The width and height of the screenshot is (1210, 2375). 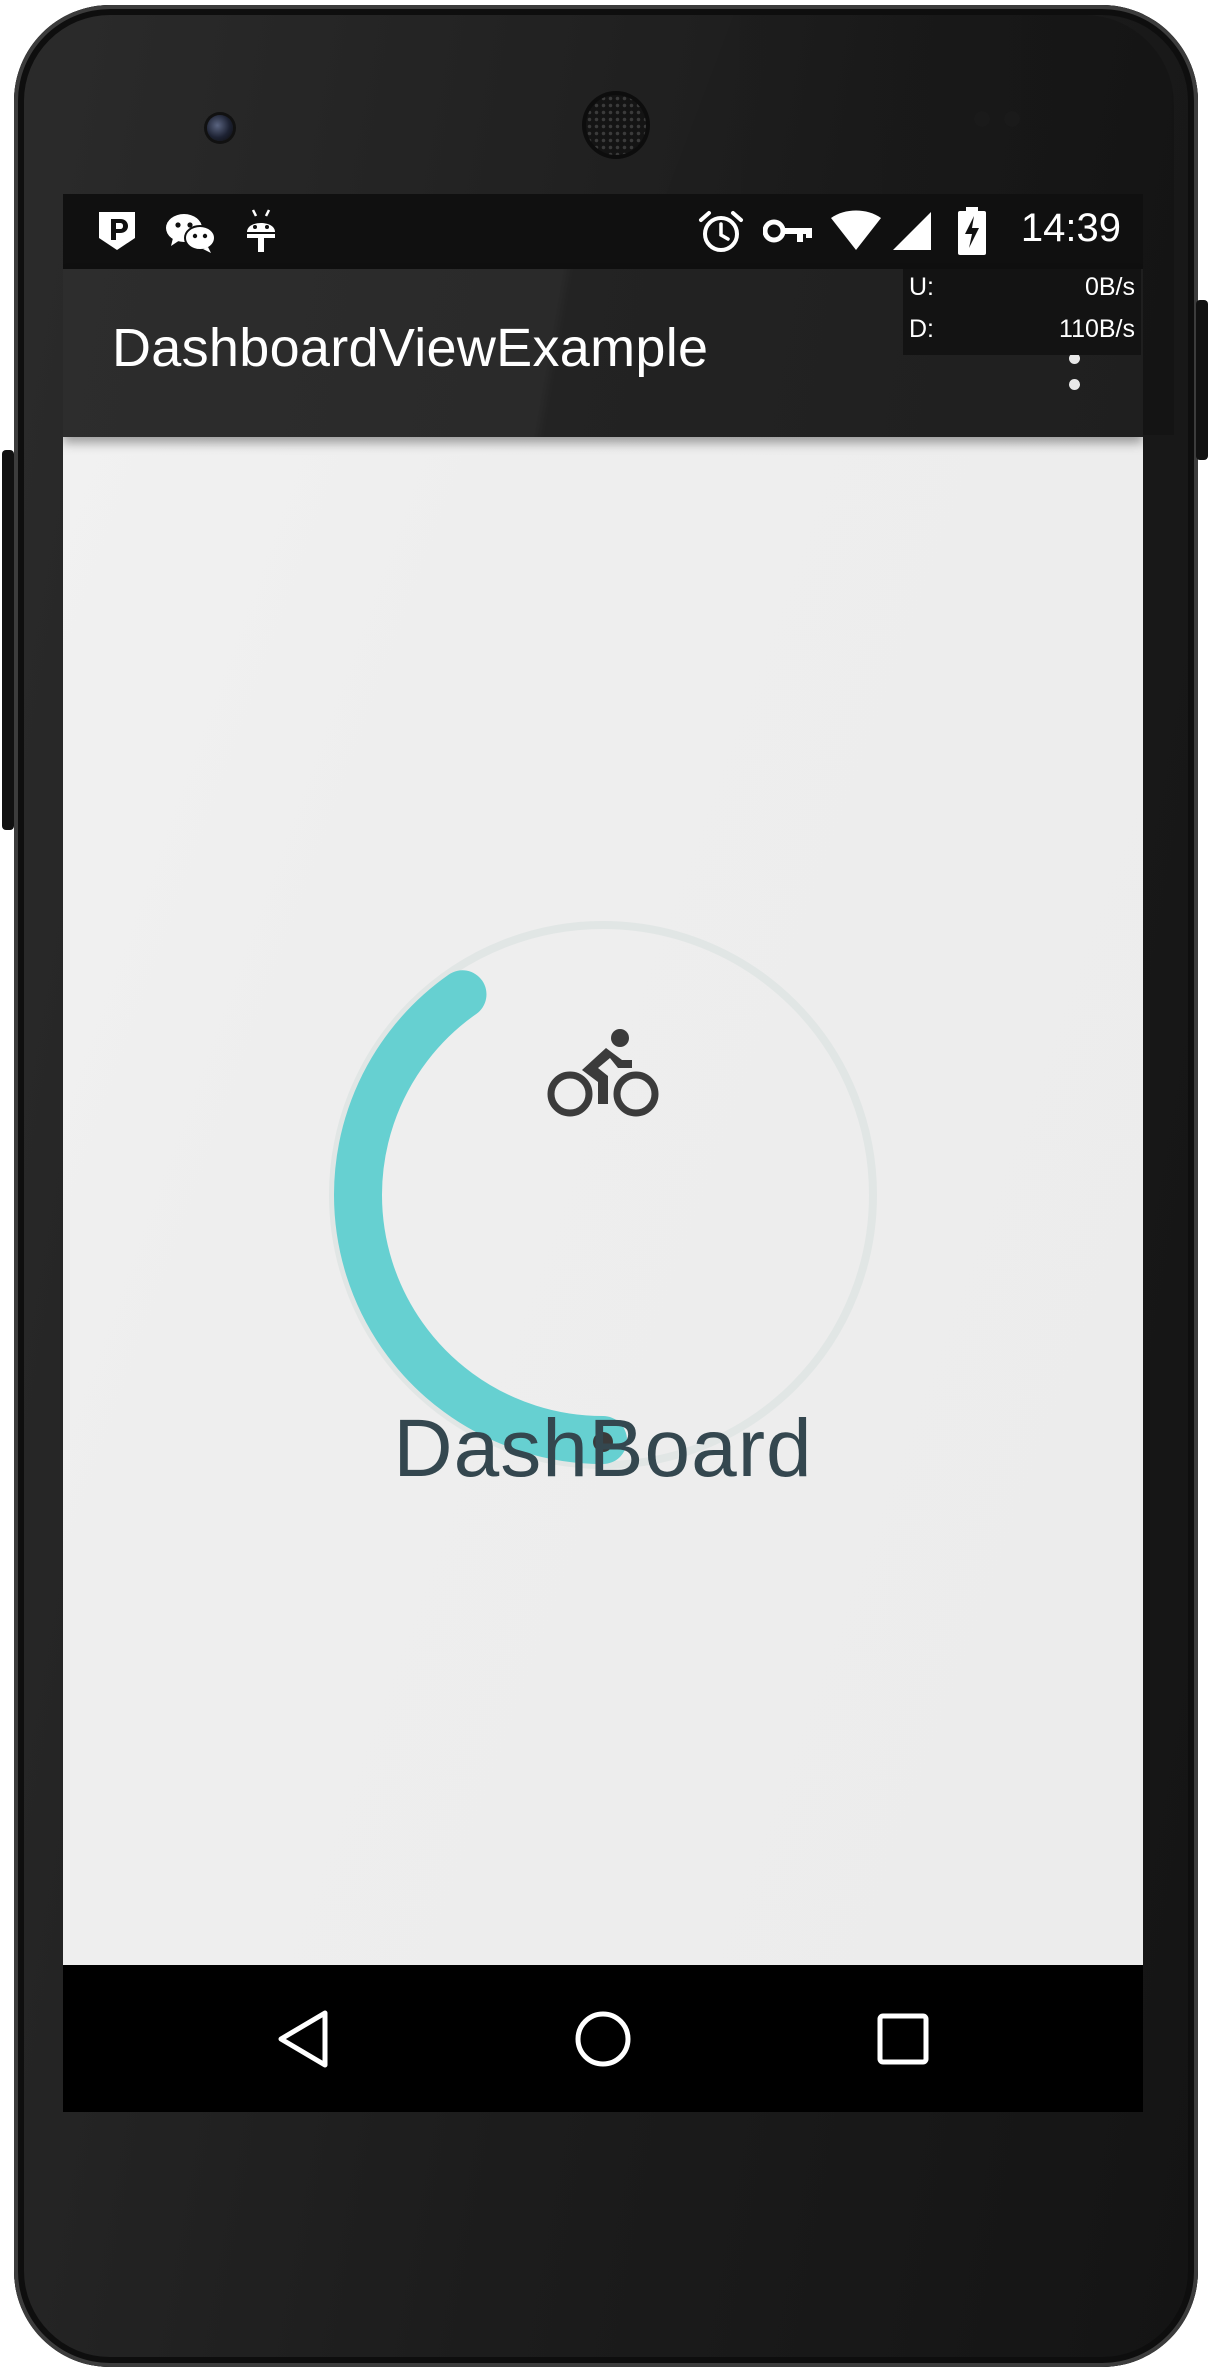 What do you see at coordinates (603, 231) in the screenshot?
I see `status-bar: 14:39` at bounding box center [603, 231].